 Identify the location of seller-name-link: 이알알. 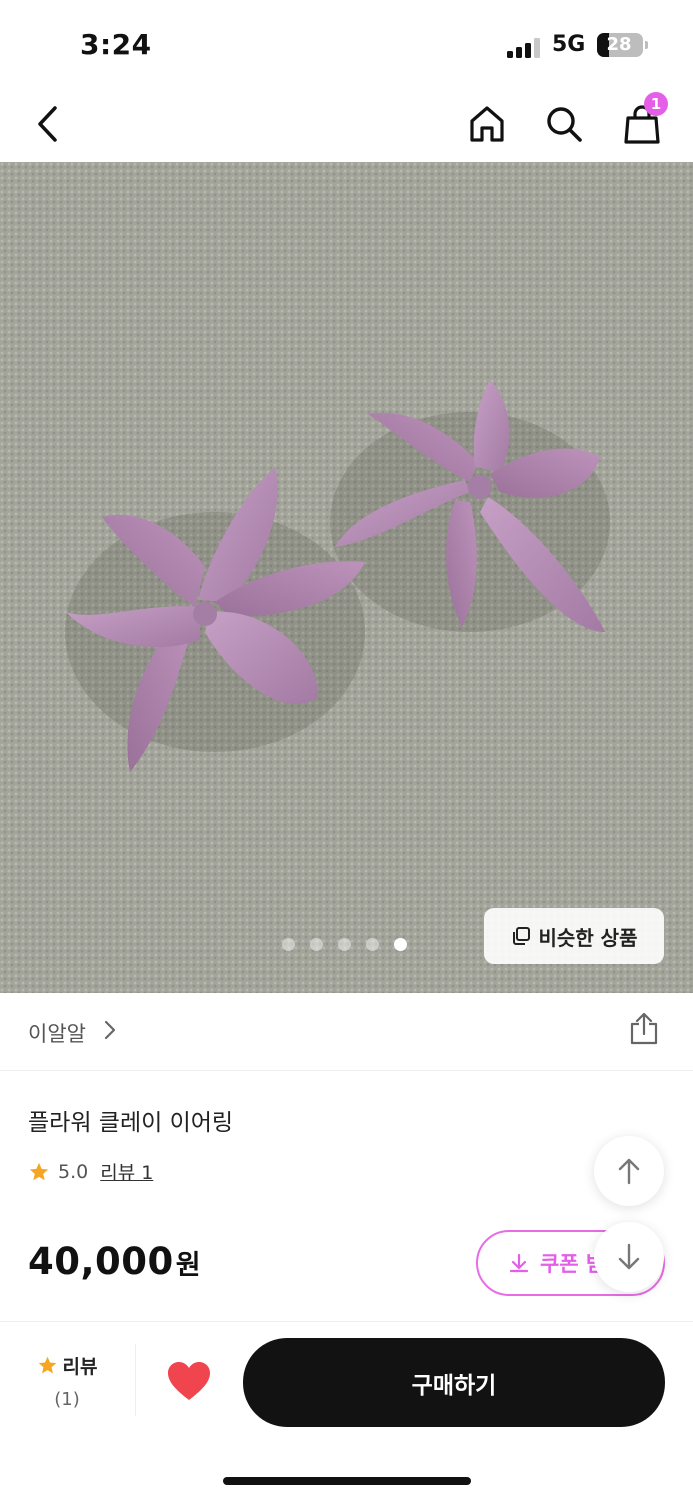
(57, 1033).